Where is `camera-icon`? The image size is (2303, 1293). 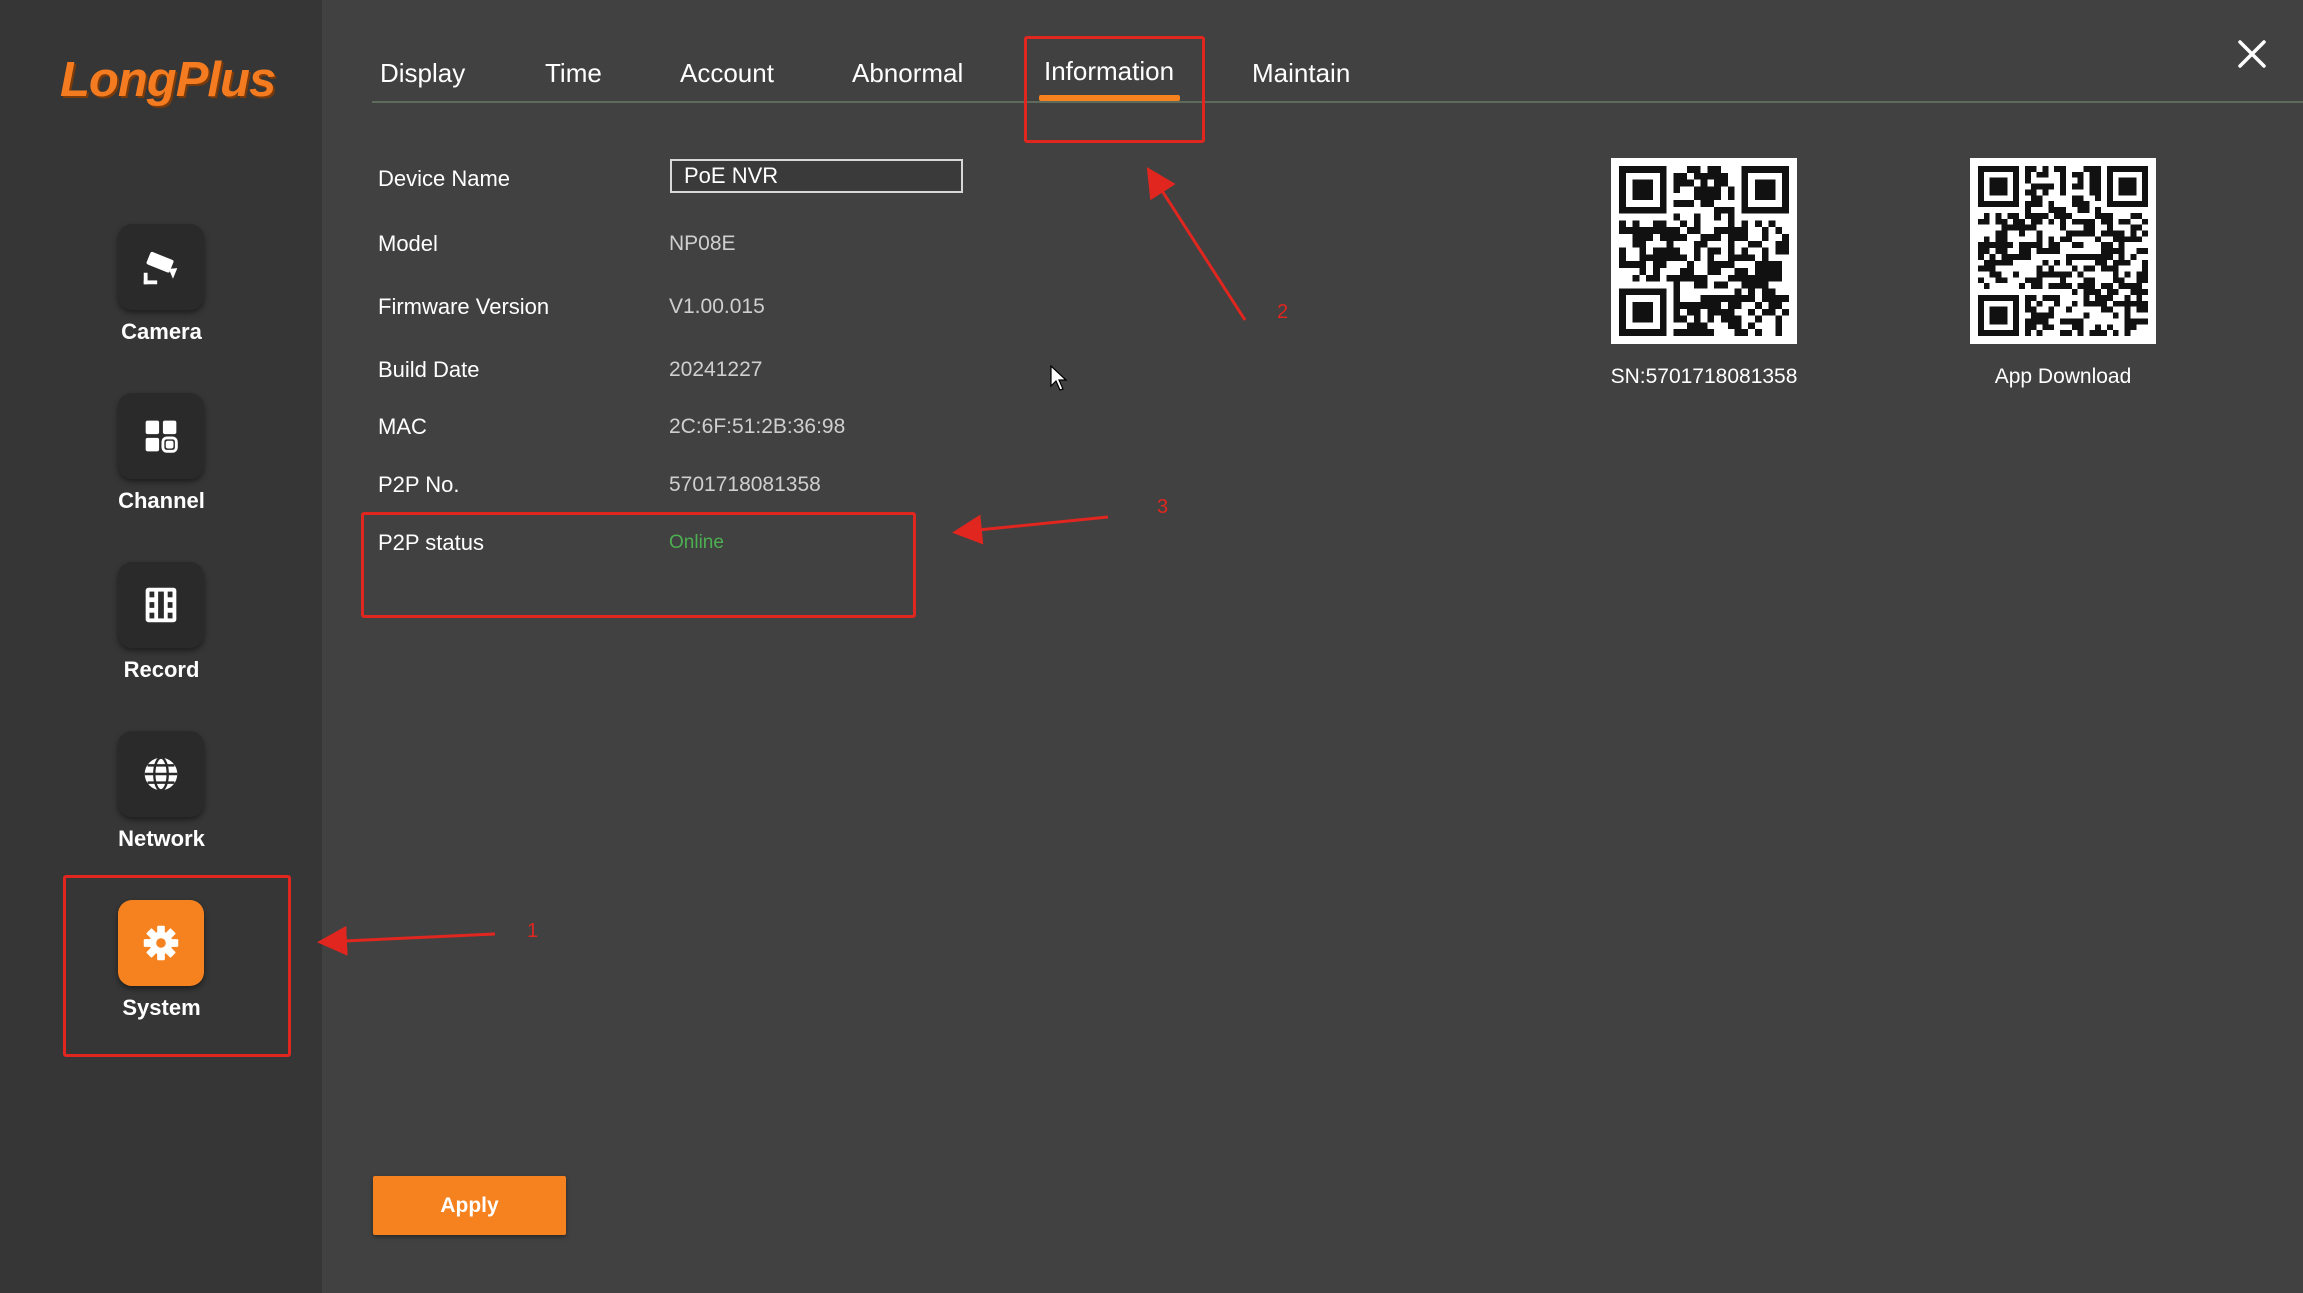 camera-icon is located at coordinates (161, 267).